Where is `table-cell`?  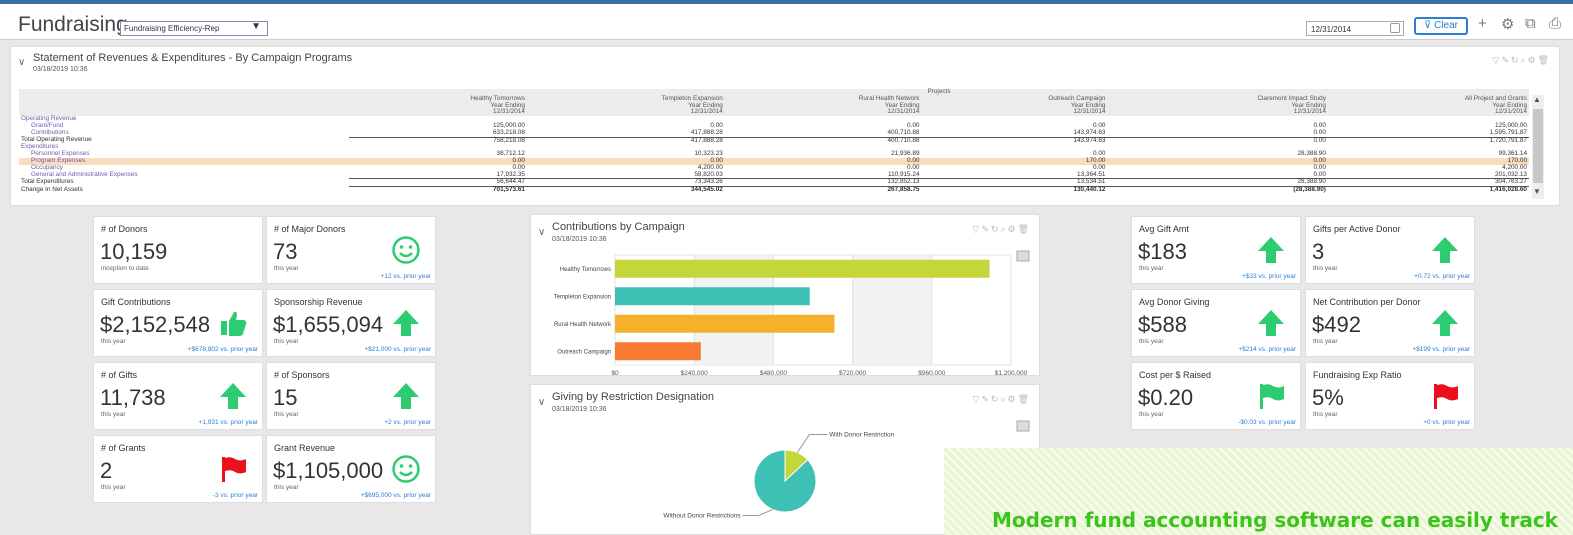
table-cell is located at coordinates (1217, 119).